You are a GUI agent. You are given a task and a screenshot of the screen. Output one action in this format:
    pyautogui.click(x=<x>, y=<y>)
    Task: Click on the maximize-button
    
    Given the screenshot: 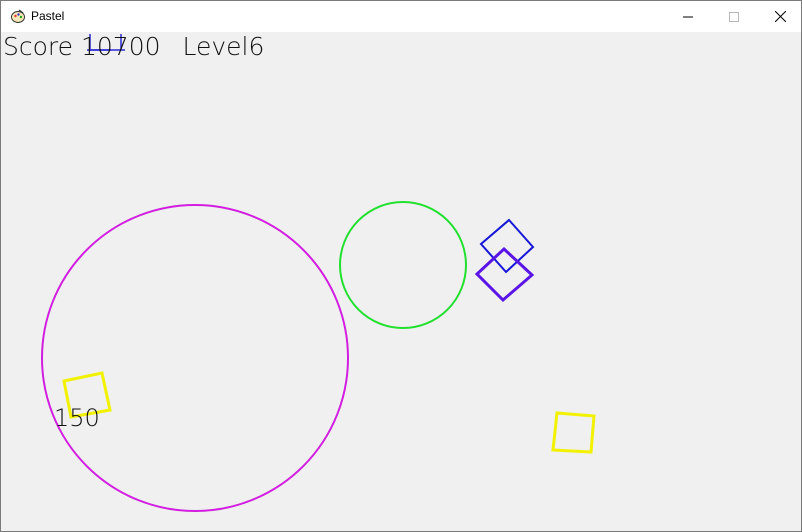 What is the action you would take?
    pyautogui.click(x=734, y=16)
    